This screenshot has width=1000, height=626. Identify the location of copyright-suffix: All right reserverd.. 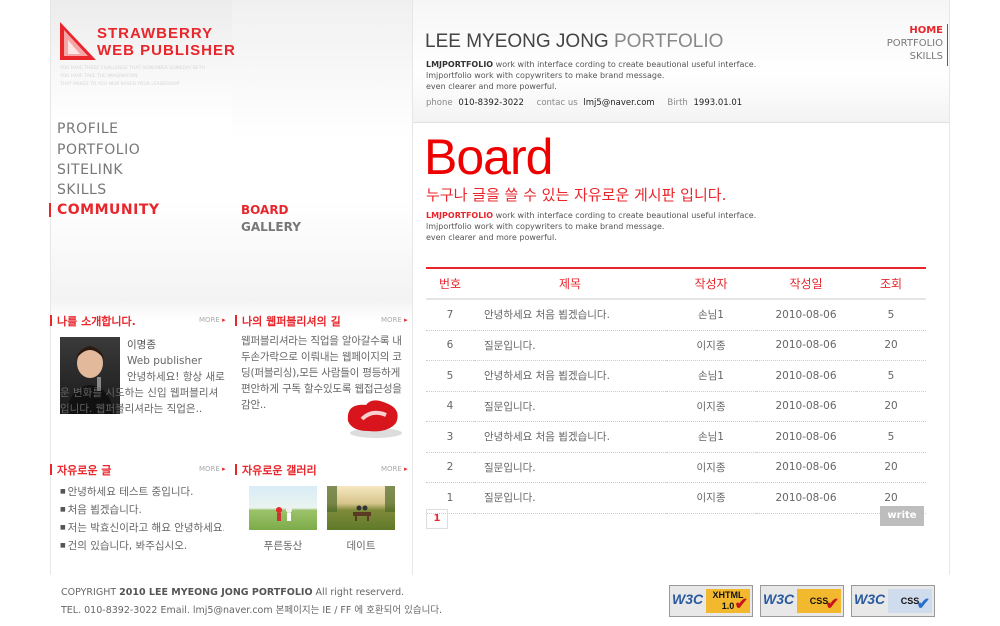
(358, 592).